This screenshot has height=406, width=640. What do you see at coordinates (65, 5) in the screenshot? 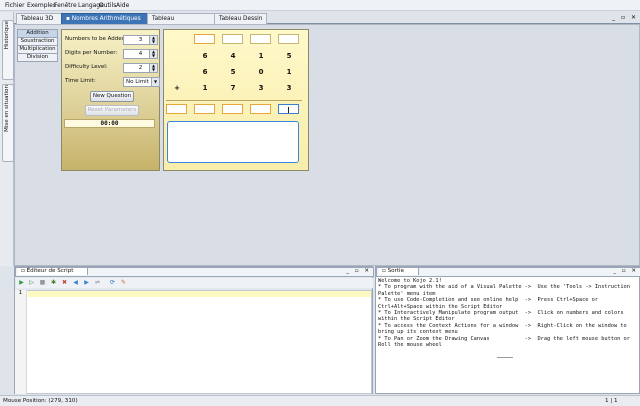
I see `menu-fenetre: Fenêtre` at bounding box center [65, 5].